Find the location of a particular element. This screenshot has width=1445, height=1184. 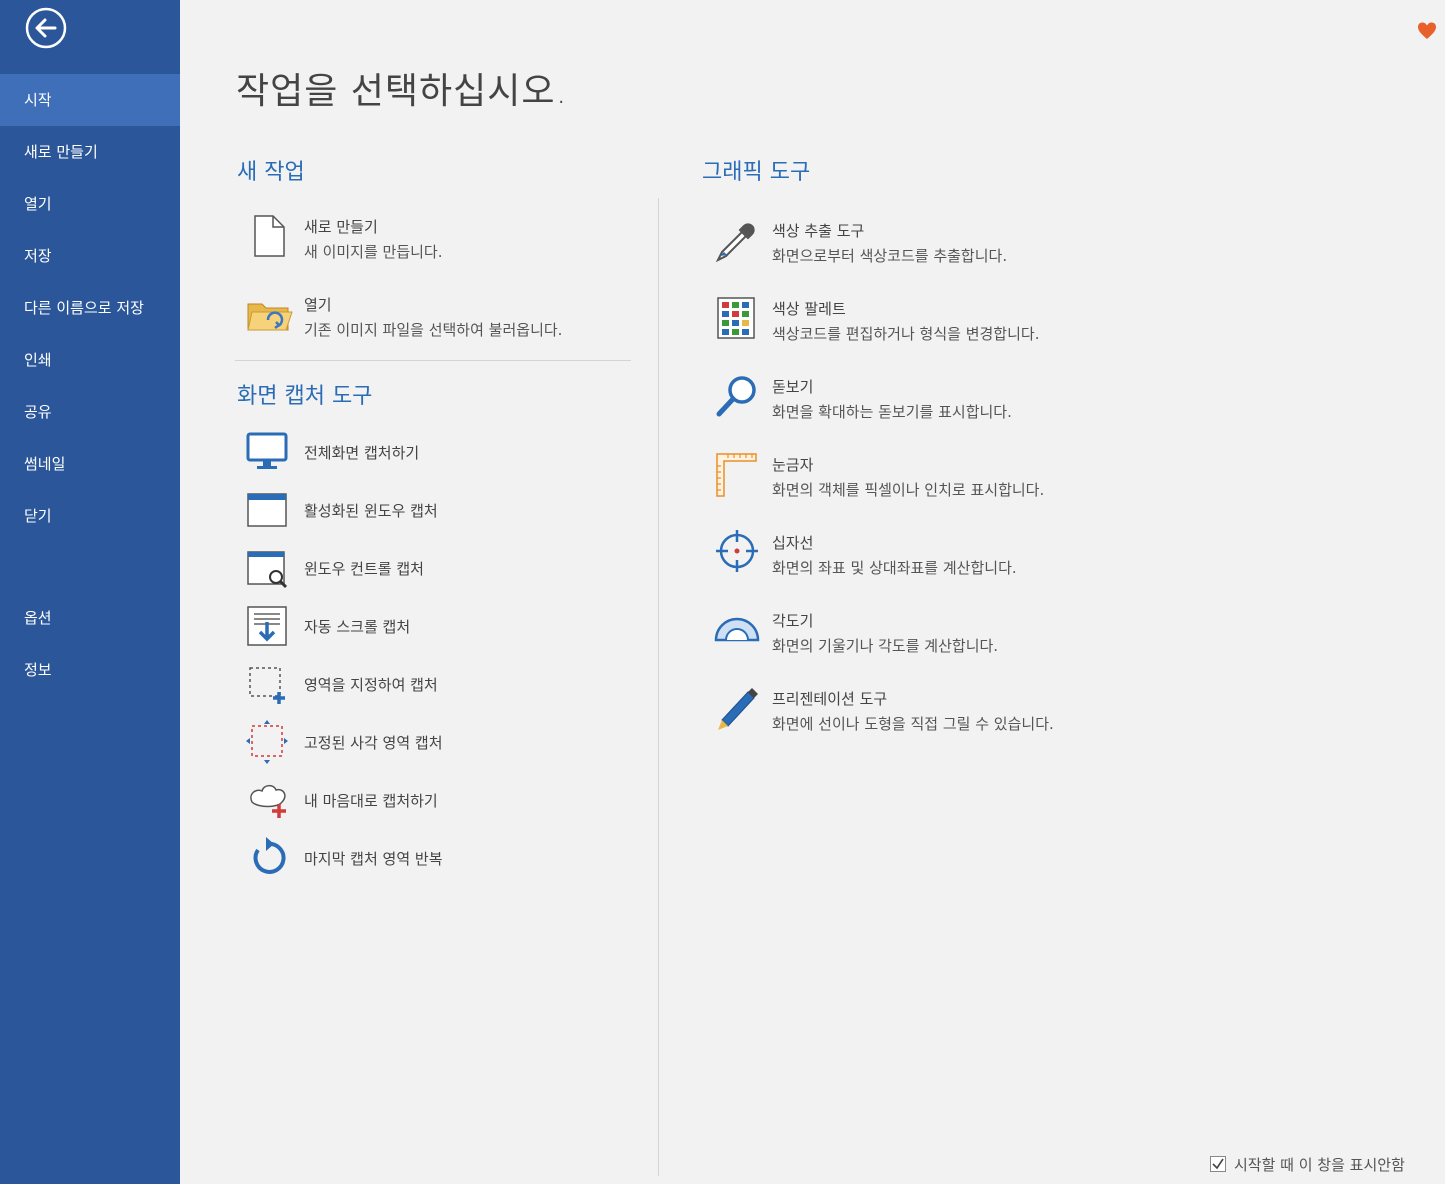

scroll-capture-icon is located at coordinates (268, 626).